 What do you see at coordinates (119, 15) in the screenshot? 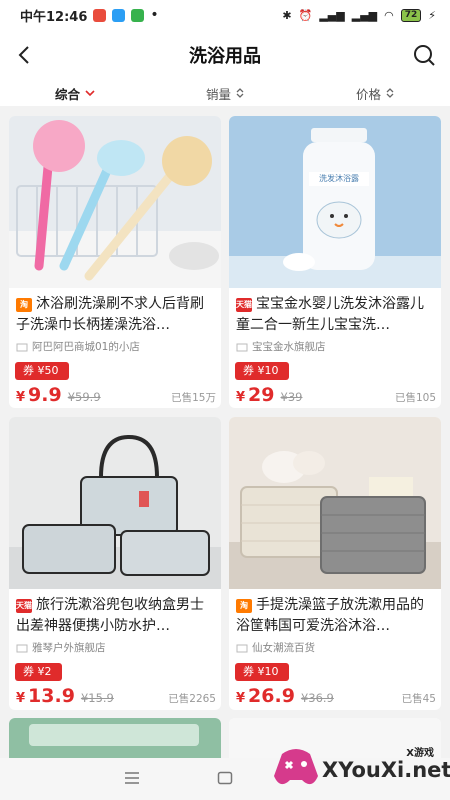
I see `chat-notification-icon` at bounding box center [119, 15].